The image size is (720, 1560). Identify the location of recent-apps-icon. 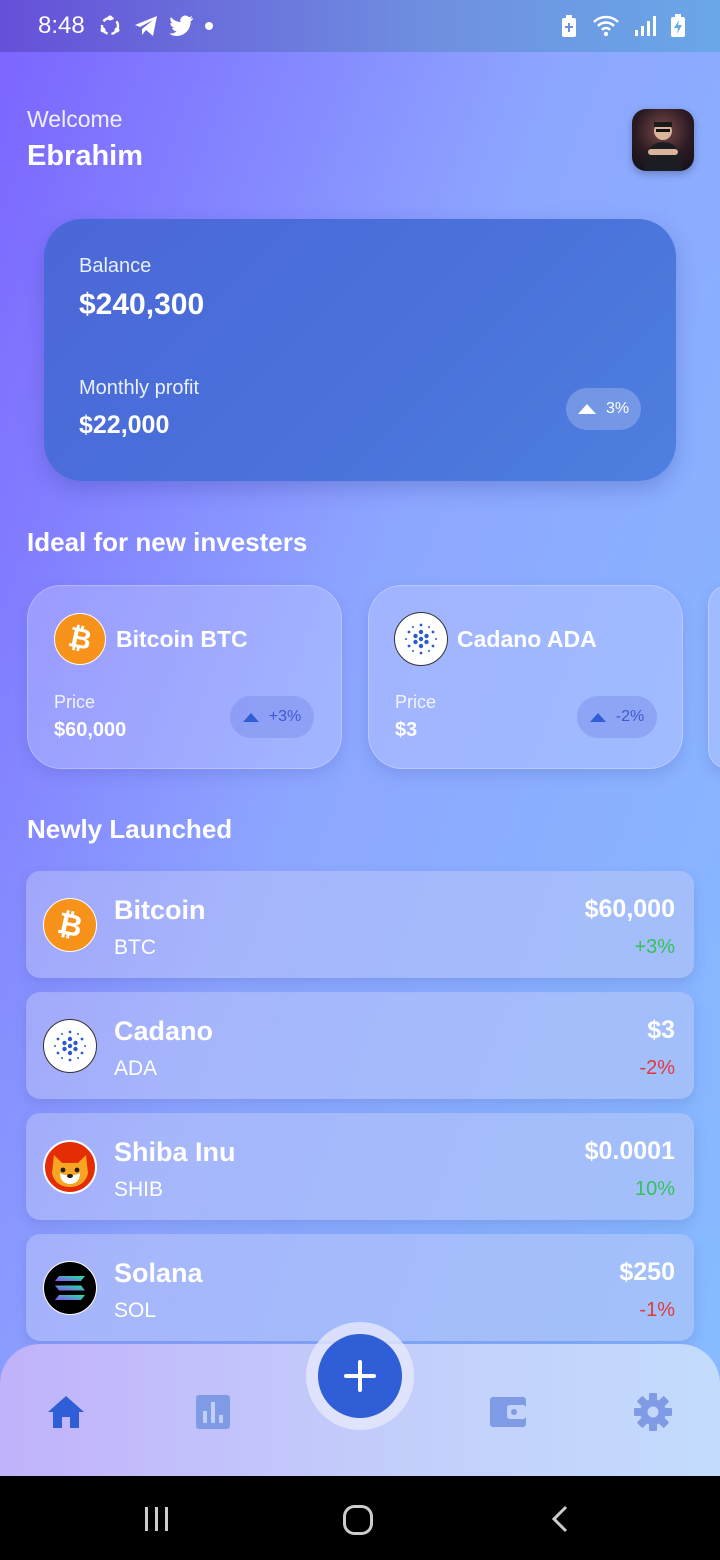
(156, 1519).